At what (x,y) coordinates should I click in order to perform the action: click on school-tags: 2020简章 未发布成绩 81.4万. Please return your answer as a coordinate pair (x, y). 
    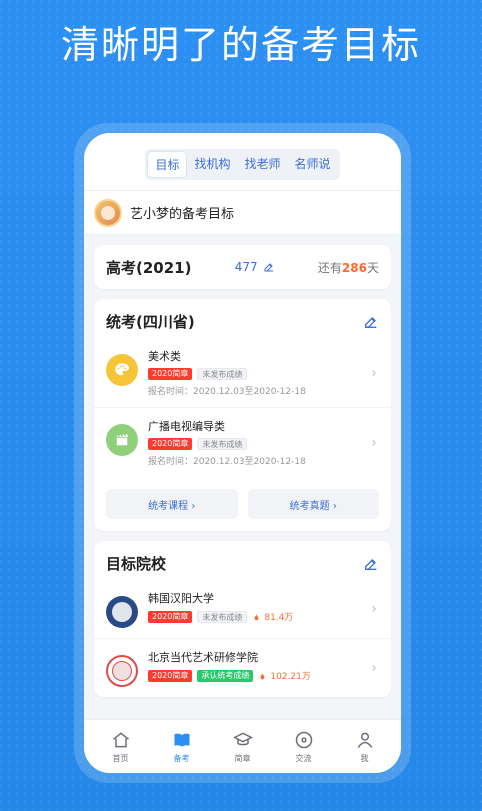
    Looking at the image, I should click on (263, 616).